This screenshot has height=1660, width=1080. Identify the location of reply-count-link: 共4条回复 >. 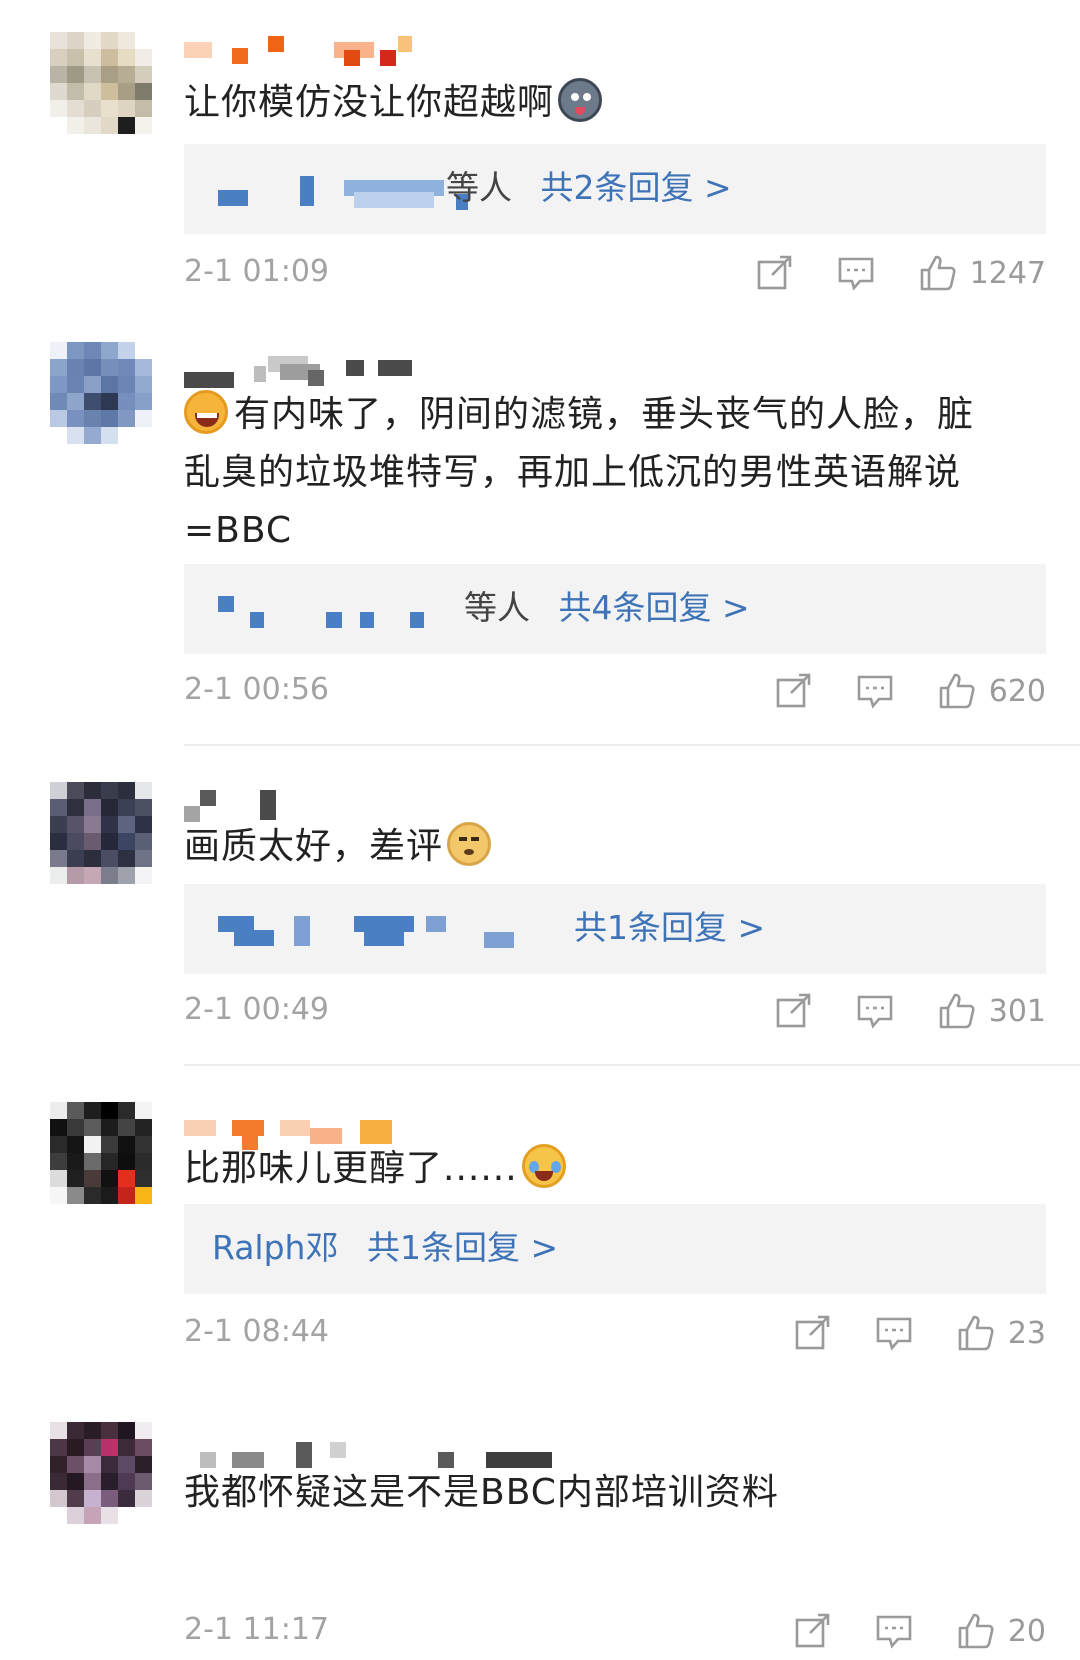
(654, 607).